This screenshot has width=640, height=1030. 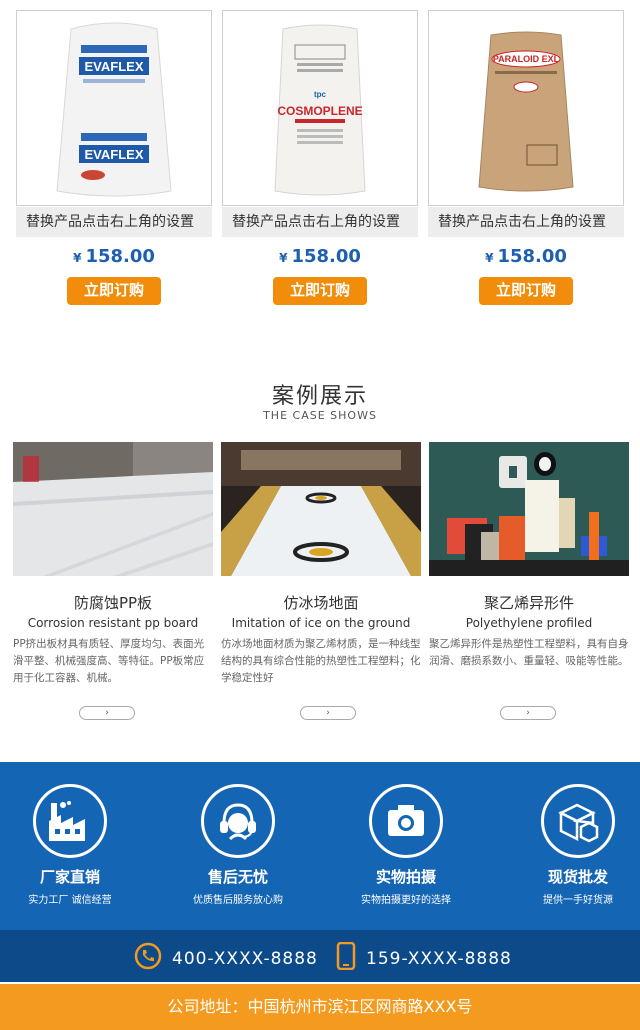 I want to click on product-brand: COSMOPLENE, so click(x=319, y=111).